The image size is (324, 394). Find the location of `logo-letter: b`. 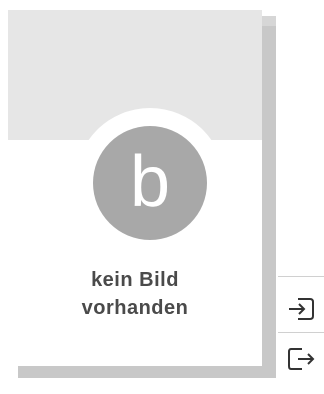

logo-letter: b is located at coordinates (150, 182).